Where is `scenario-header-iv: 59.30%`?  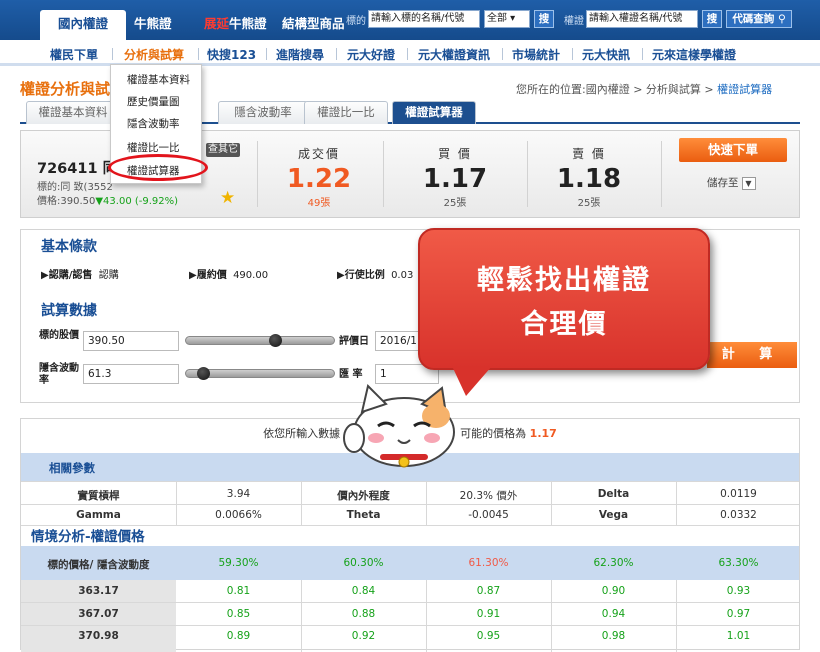 scenario-header-iv: 59.30% is located at coordinates (238, 563).